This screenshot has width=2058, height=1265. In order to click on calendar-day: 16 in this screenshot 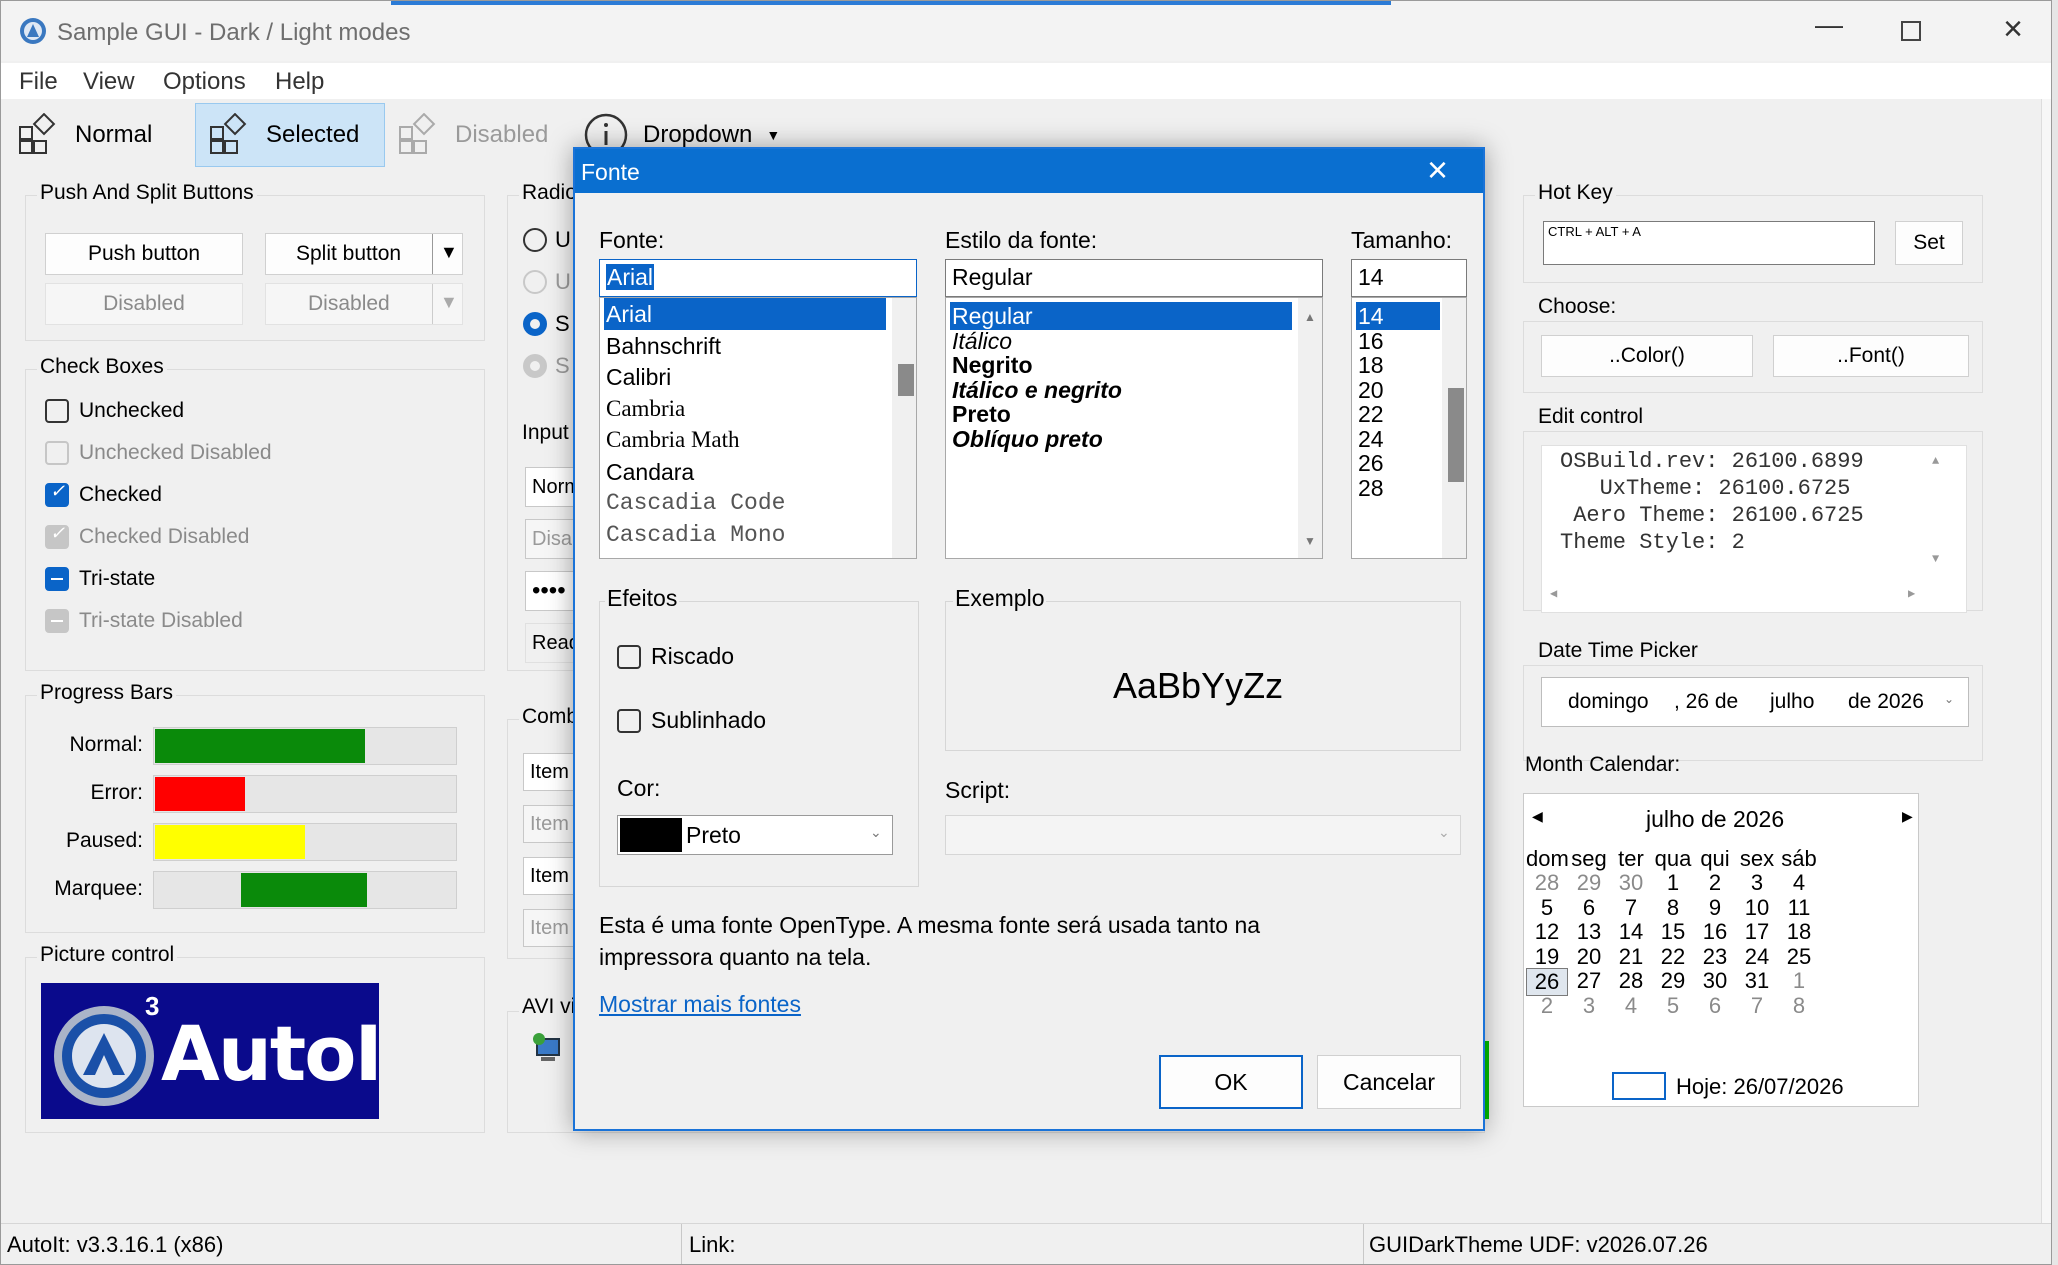, I will do `click(1715, 932)`.